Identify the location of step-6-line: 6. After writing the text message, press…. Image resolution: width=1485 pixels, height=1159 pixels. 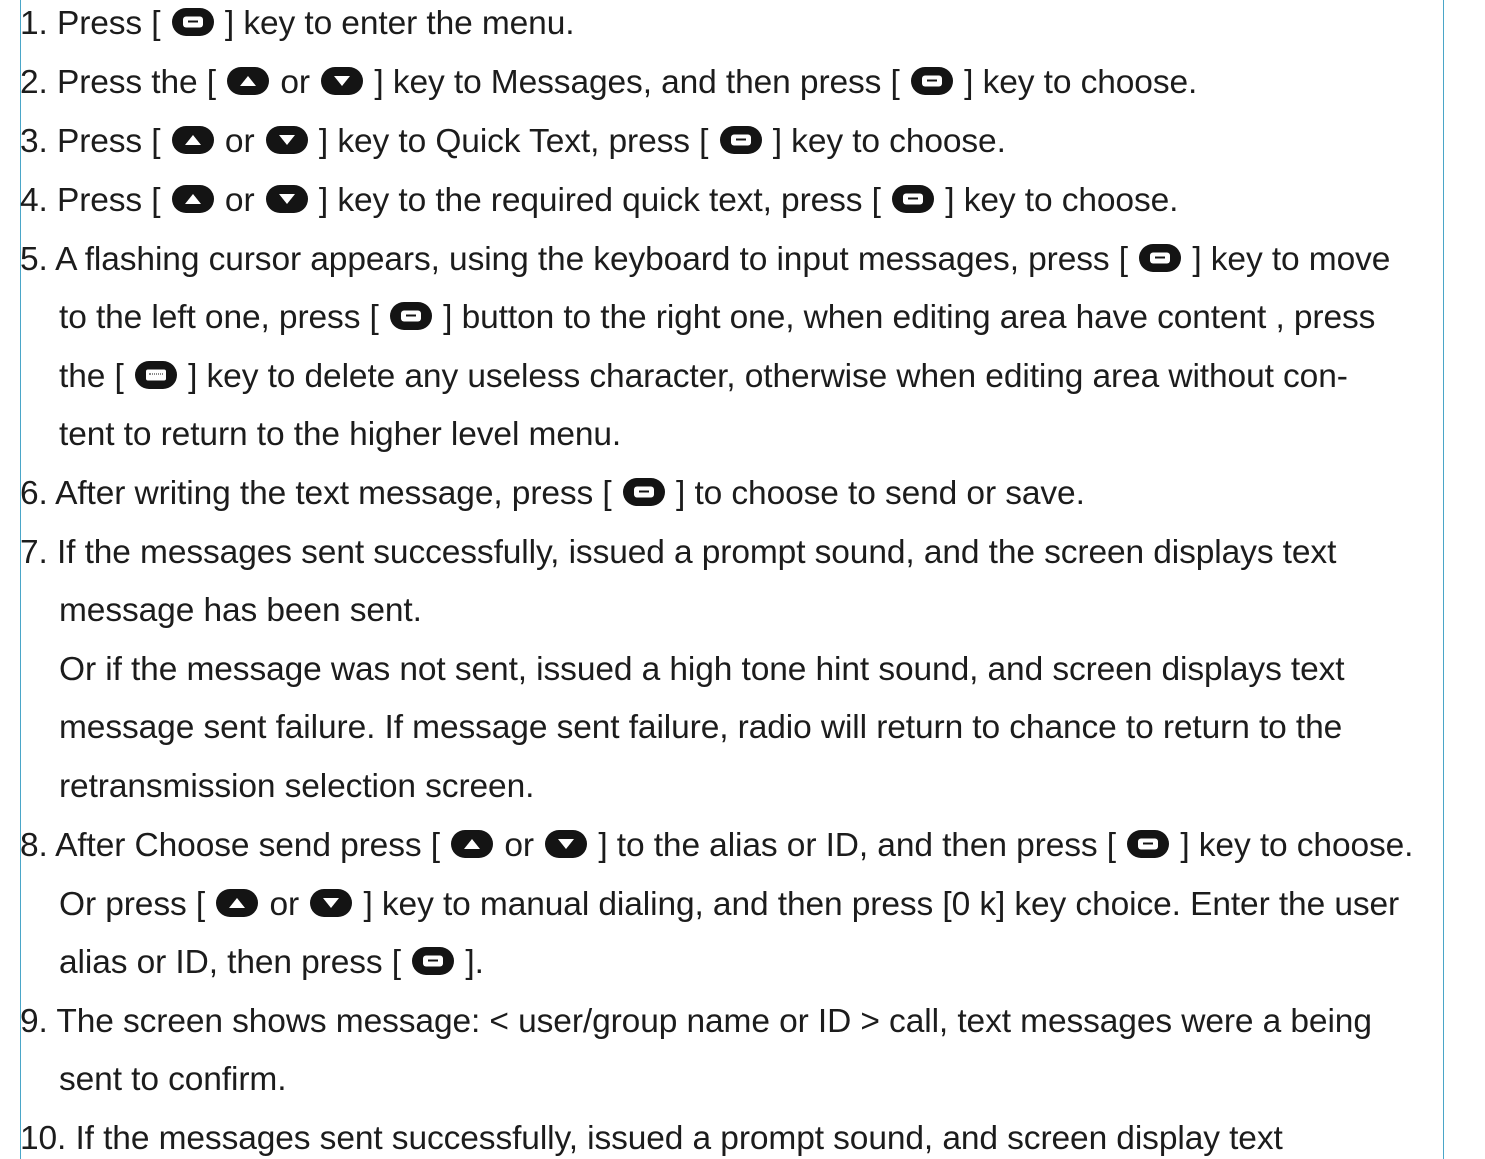
(552, 494).